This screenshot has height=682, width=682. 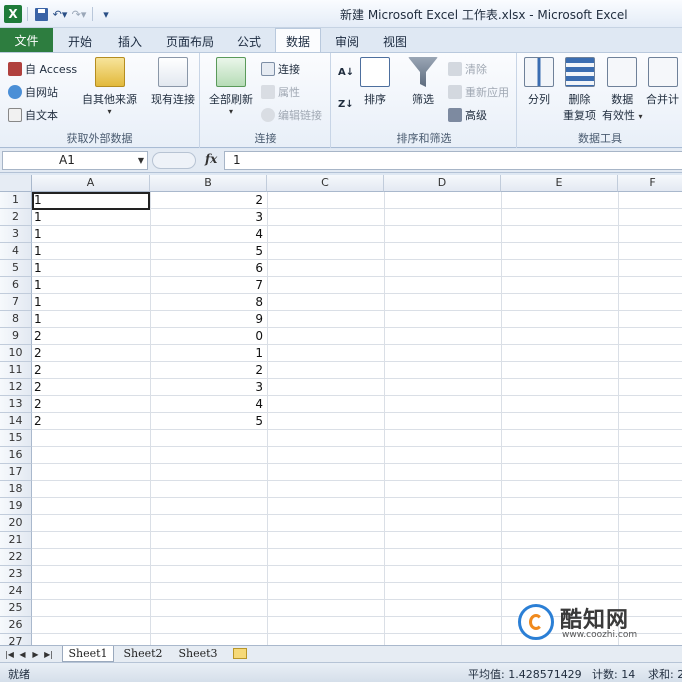 I want to click on from-access-button: 自 Access, so click(x=42, y=69).